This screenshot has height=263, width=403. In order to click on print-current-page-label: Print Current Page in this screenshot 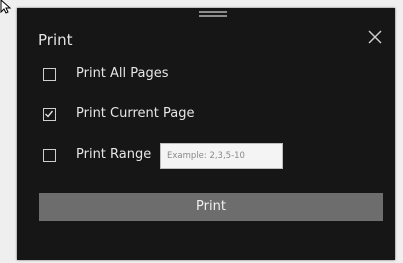, I will do `click(135, 113)`.